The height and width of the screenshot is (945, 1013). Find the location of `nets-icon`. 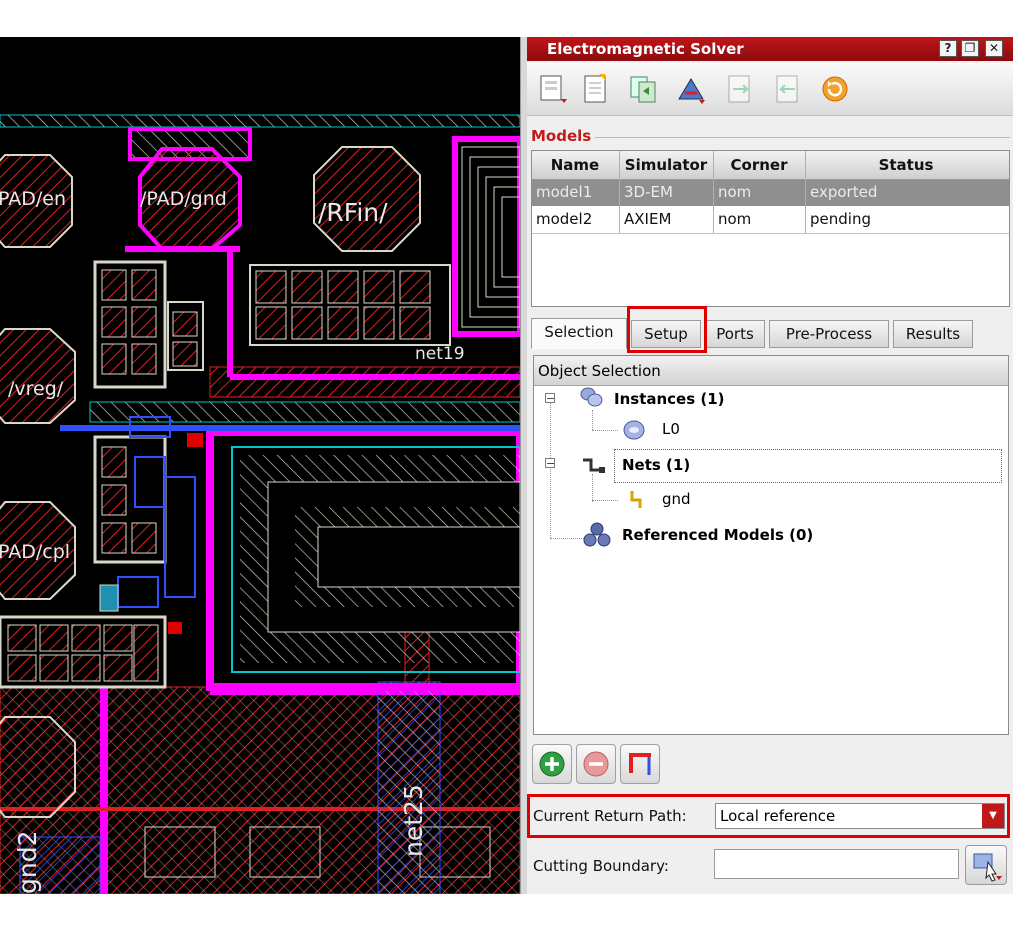

nets-icon is located at coordinates (594, 465).